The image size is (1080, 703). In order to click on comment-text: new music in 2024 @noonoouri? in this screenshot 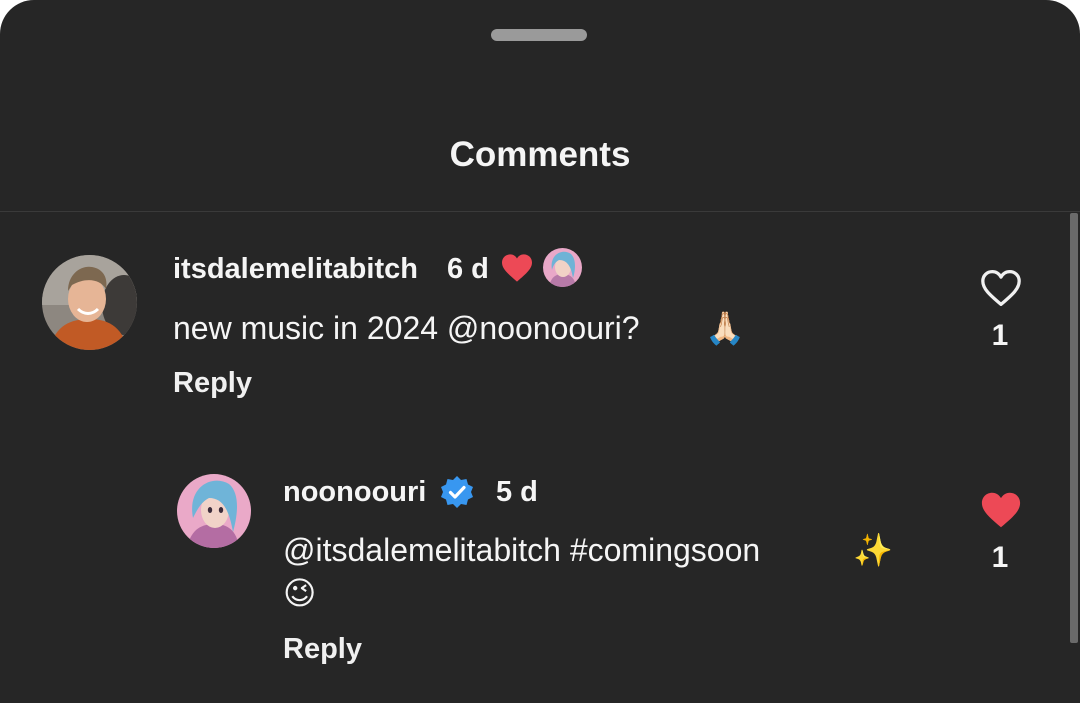, I will do `click(406, 328)`.